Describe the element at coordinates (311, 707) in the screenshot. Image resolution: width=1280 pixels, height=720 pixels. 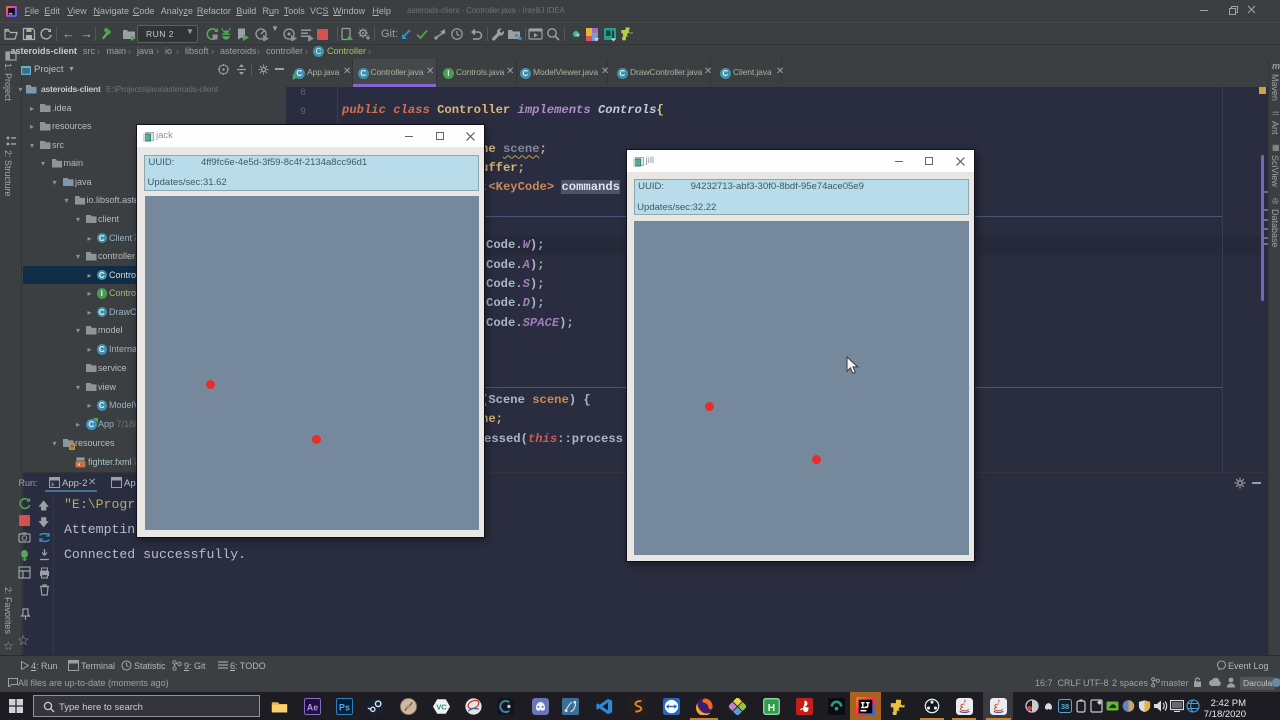
I see `svg-text: Ae` at that location.